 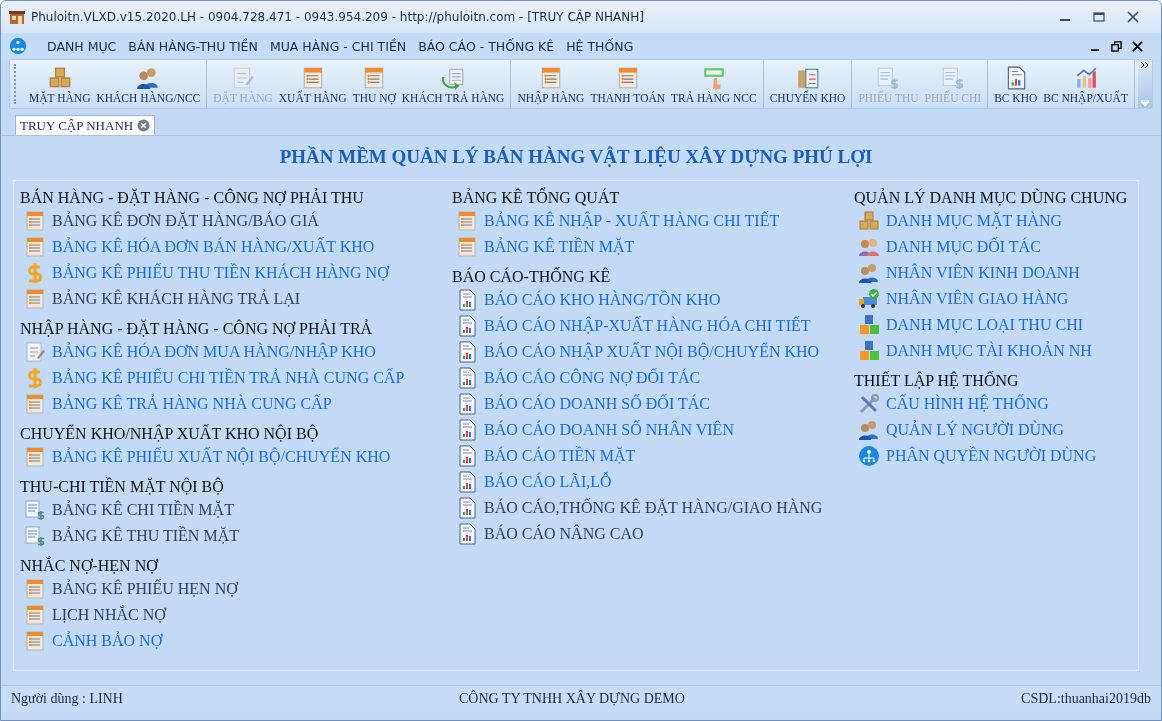 What do you see at coordinates (192, 197) in the screenshot?
I see `section-title: BÁN HÀNG - ĐẶT HÀNG - CÔNG NỢ PHẢI THU` at bounding box center [192, 197].